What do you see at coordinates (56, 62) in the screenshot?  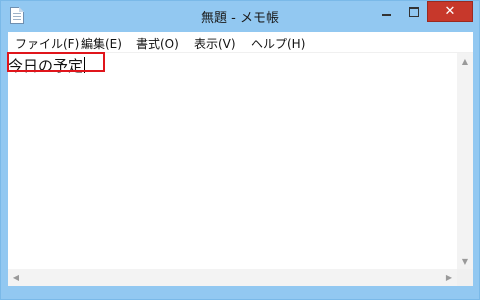 I see `text-highlight-box` at bounding box center [56, 62].